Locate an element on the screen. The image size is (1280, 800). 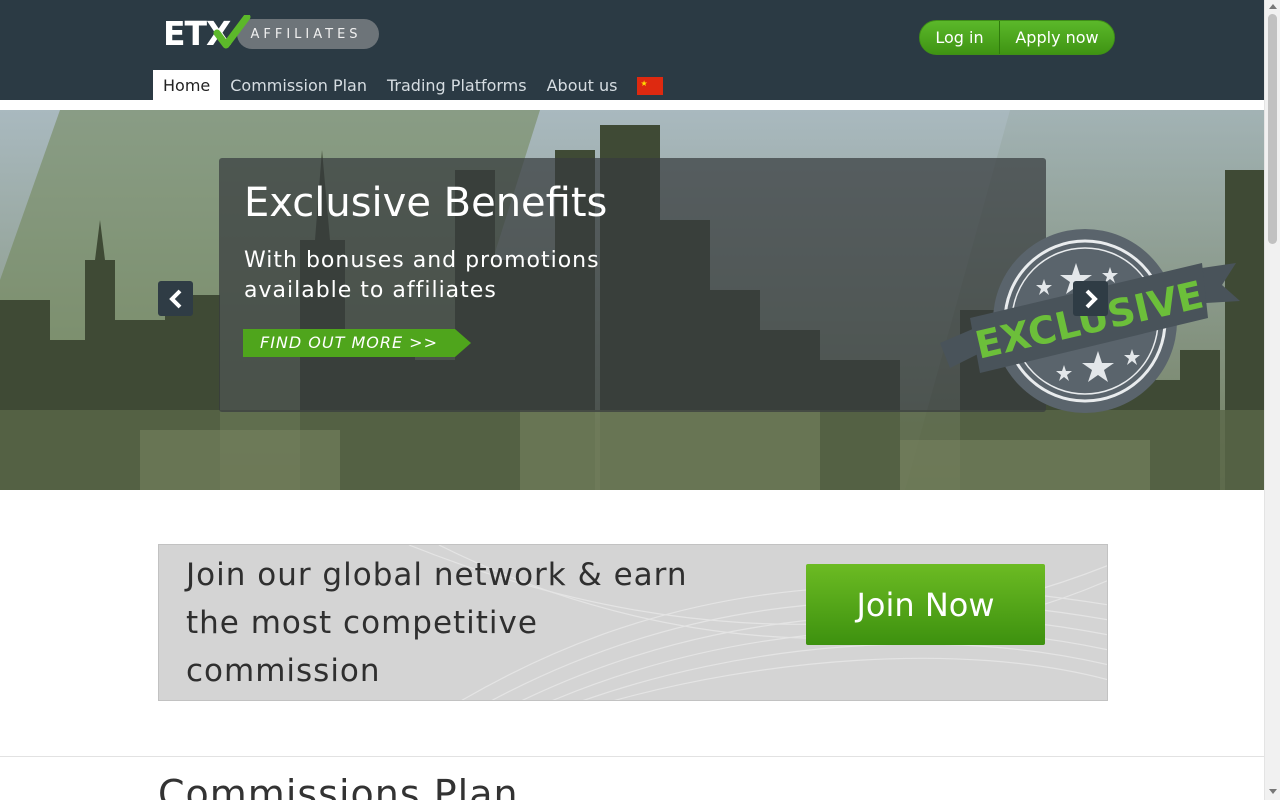
apply-now-button: Apply now is located at coordinates (1057, 37).